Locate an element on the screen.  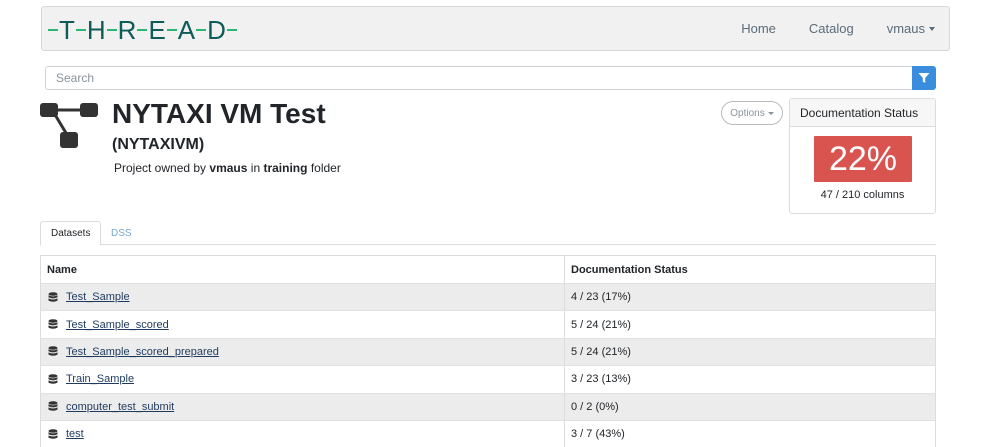
dataset-link: computer_test_submit is located at coordinates (120, 407).